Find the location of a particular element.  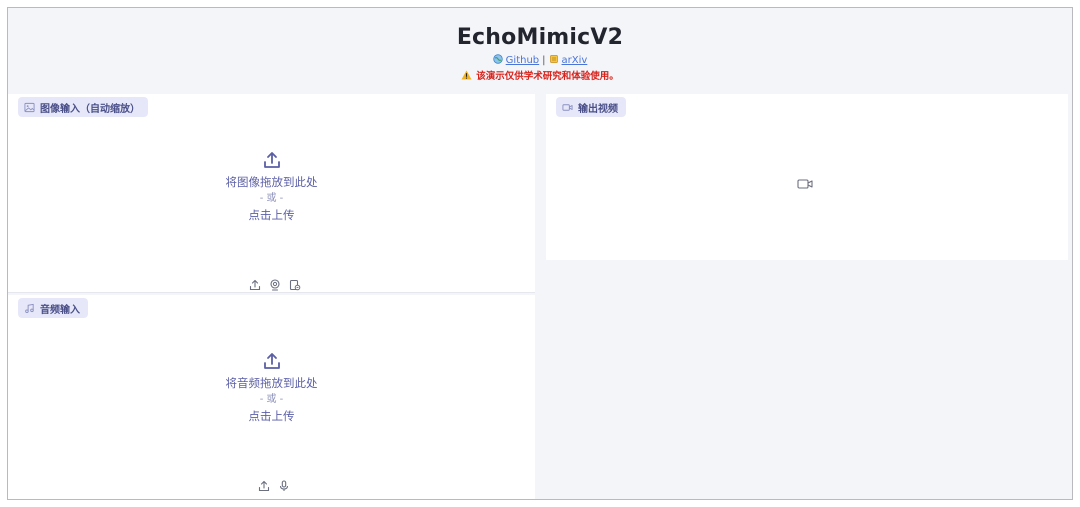

webcam-icon is located at coordinates (275, 285).